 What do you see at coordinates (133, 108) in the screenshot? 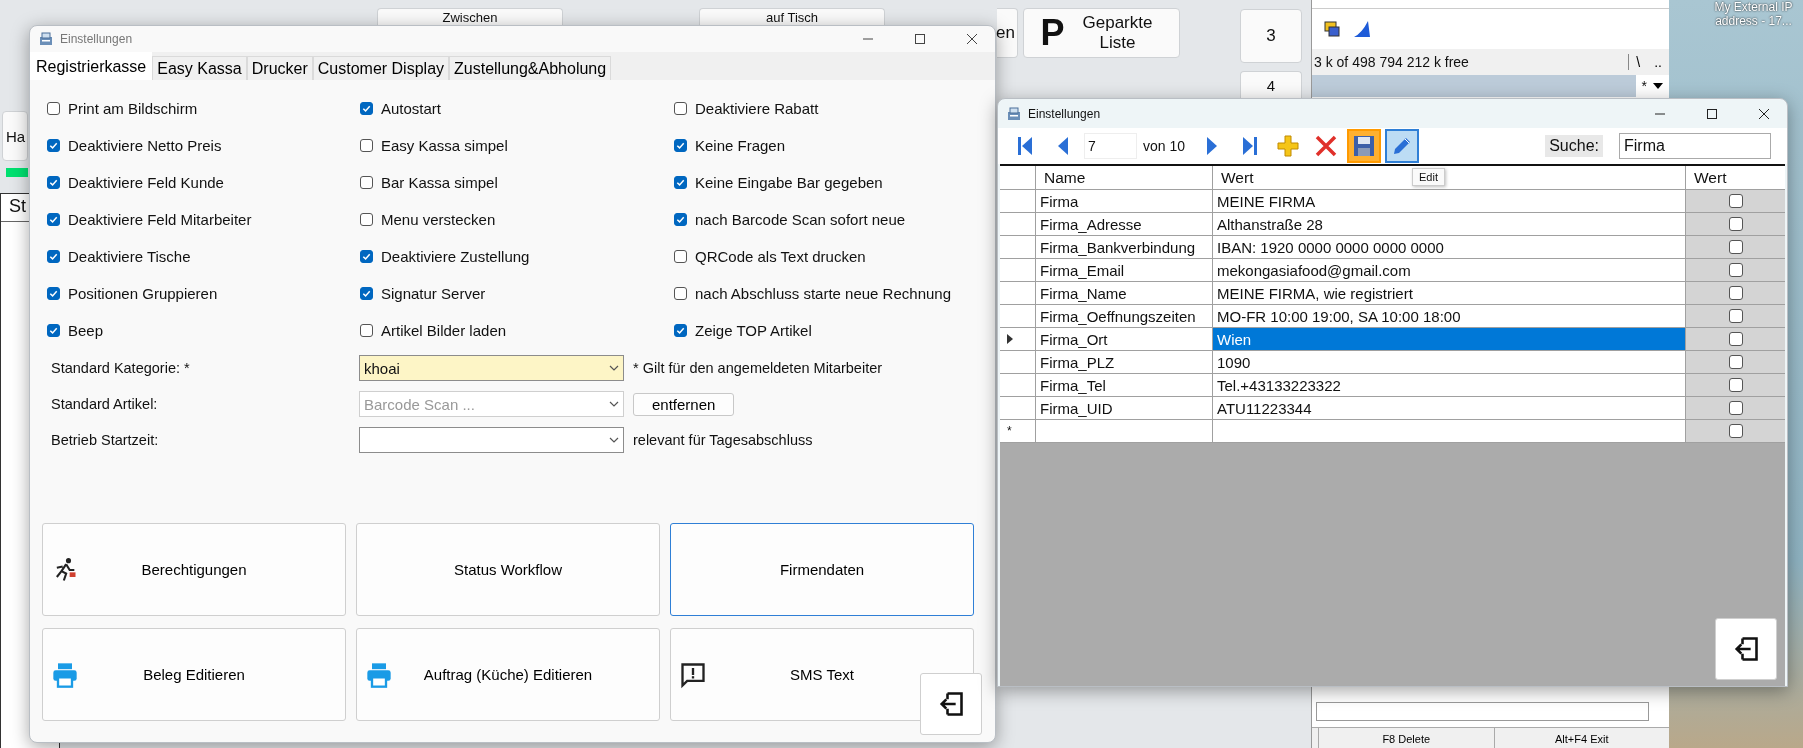
I see `checkbox-label: Print am Bildschirm` at bounding box center [133, 108].